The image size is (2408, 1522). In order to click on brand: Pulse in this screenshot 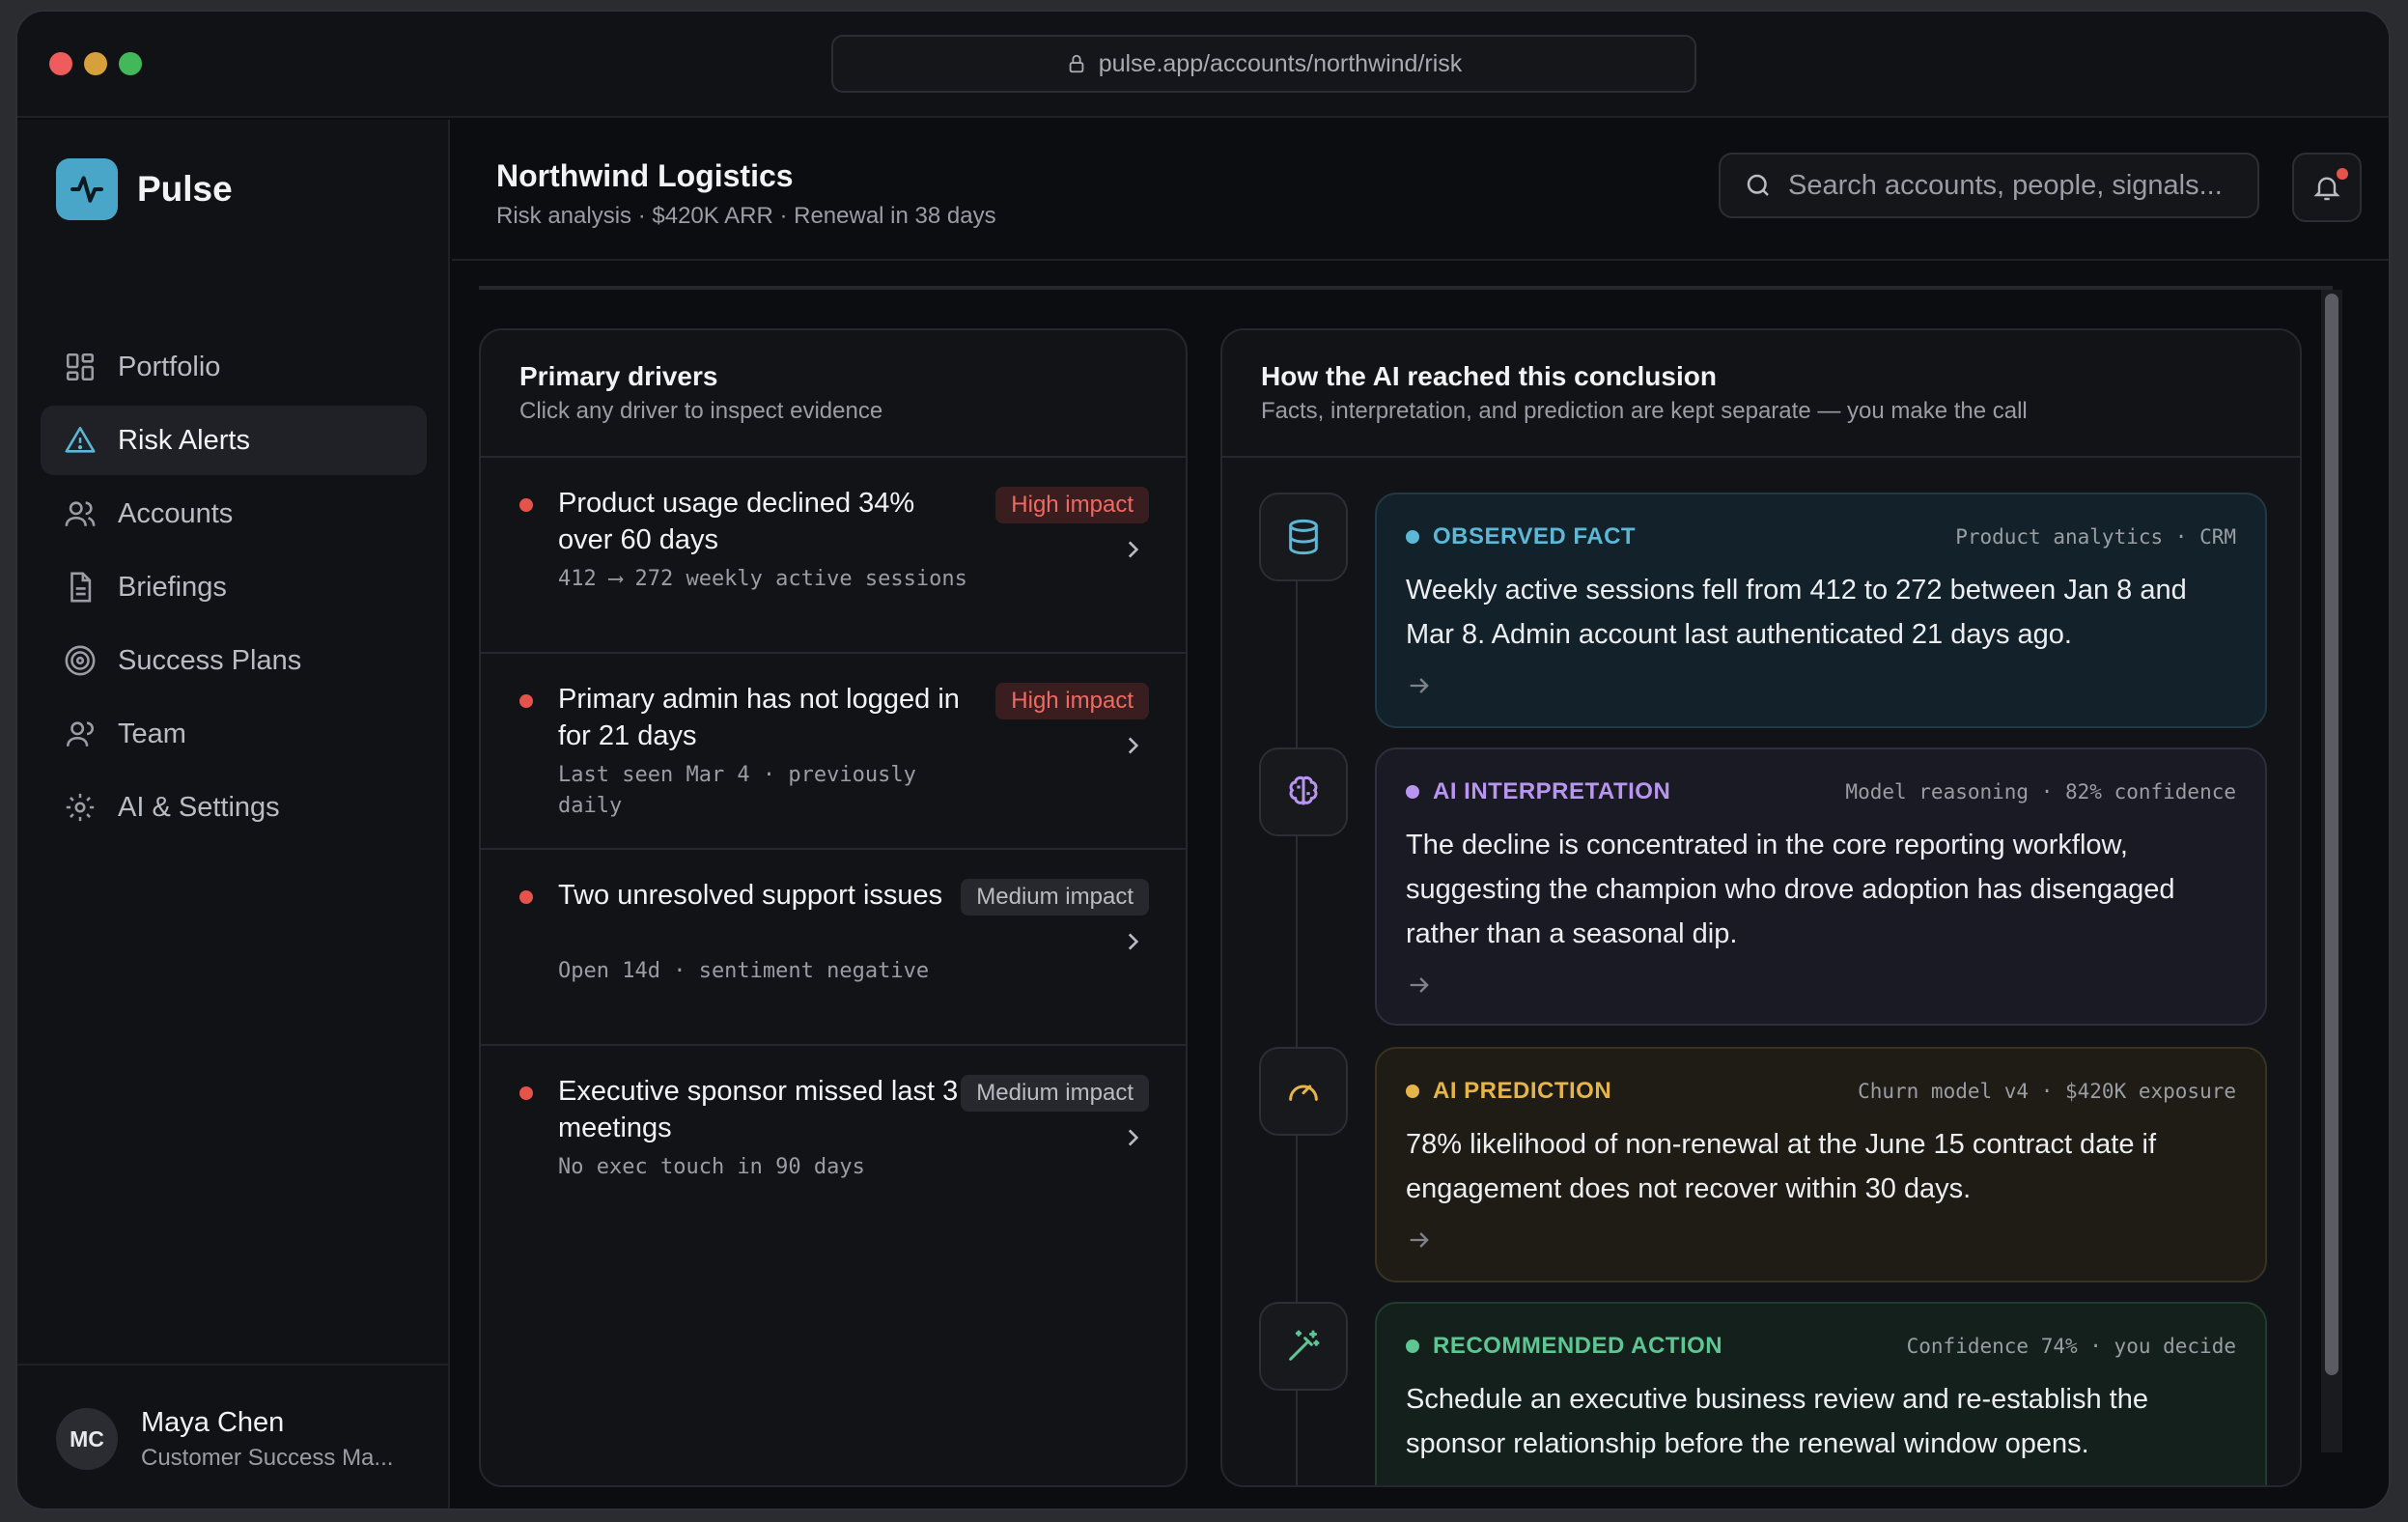, I will do `click(145, 189)`.